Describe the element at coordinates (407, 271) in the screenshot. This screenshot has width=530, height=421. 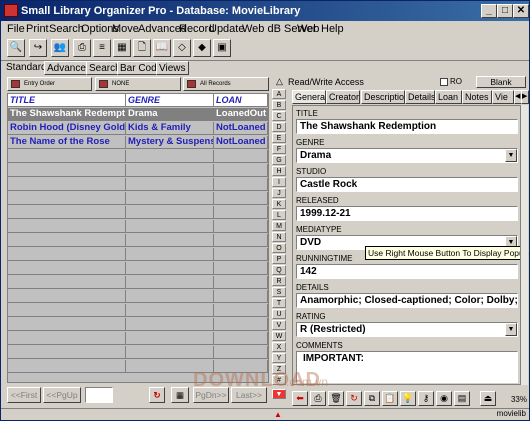
I see `runningtime-field: 142` at that location.